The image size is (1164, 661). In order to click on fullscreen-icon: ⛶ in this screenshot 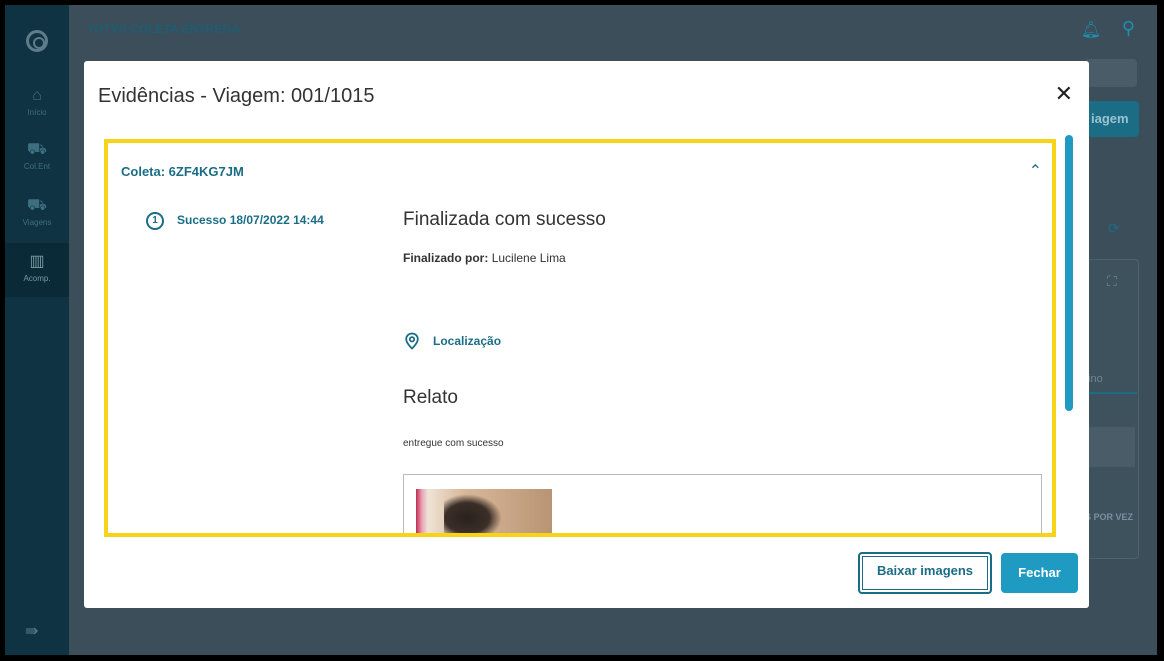, I will do `click(1112, 281)`.